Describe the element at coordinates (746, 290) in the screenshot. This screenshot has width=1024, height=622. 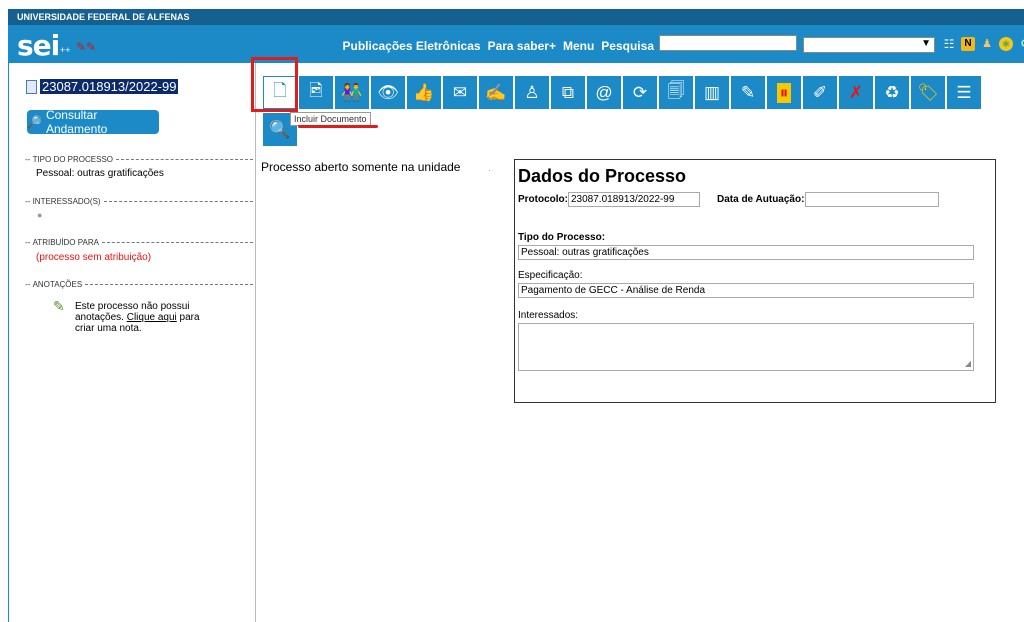
I see `specification-field: Pagamento de GECC - Análise de Renda` at that location.